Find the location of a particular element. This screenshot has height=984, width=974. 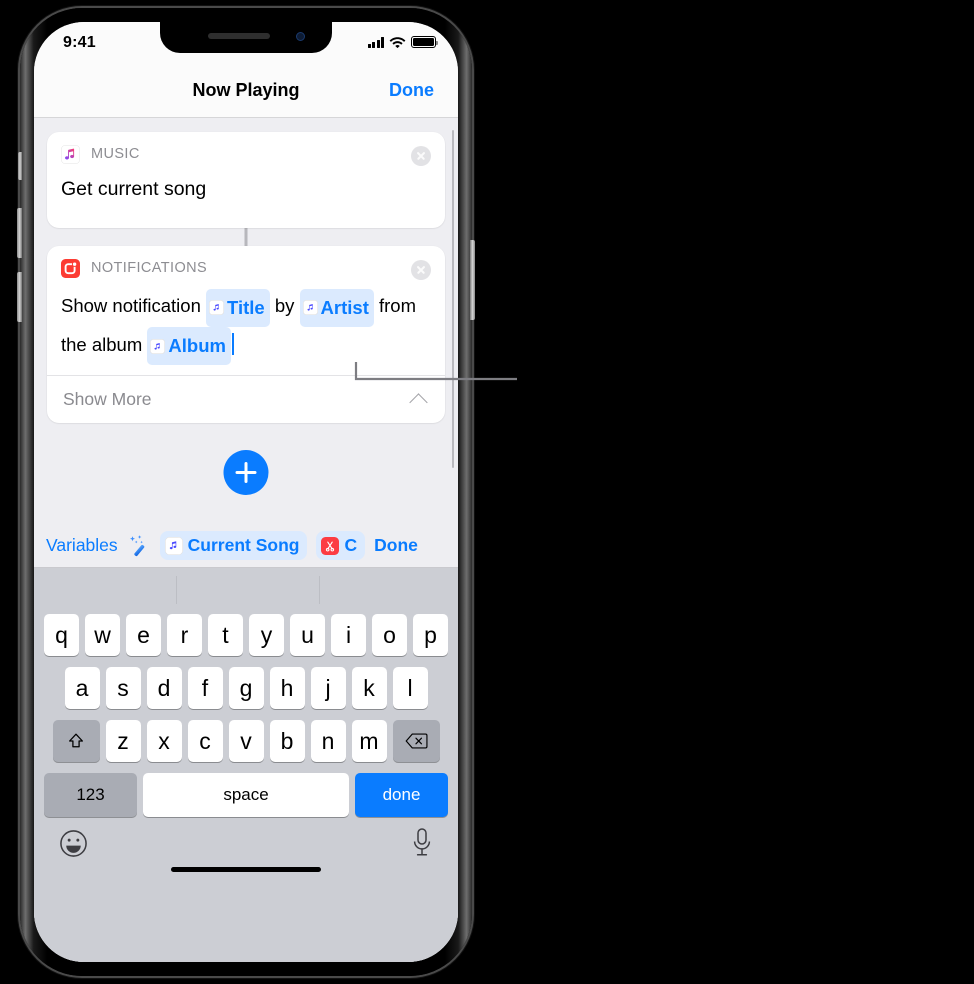

key-s: s is located at coordinates (123, 688).